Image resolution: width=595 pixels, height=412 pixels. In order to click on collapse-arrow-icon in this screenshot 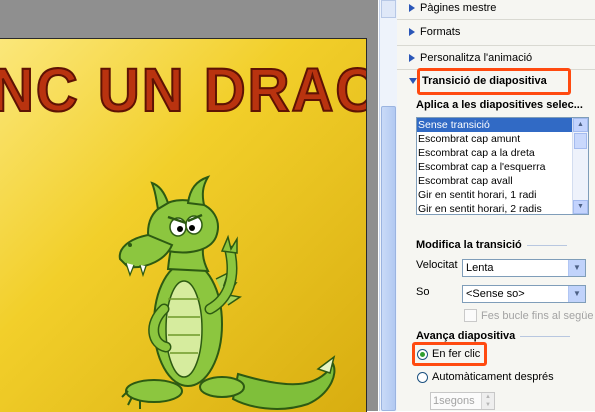, I will do `click(413, 81)`.